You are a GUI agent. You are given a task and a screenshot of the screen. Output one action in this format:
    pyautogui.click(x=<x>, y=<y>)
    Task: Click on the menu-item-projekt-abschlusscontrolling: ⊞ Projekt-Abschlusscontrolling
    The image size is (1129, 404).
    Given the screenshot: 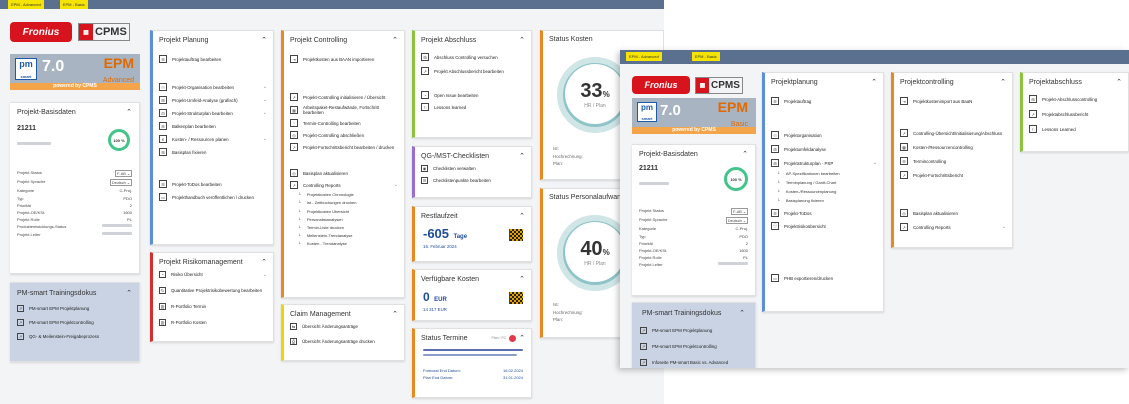 What is the action you would take?
    pyautogui.click(x=1075, y=99)
    